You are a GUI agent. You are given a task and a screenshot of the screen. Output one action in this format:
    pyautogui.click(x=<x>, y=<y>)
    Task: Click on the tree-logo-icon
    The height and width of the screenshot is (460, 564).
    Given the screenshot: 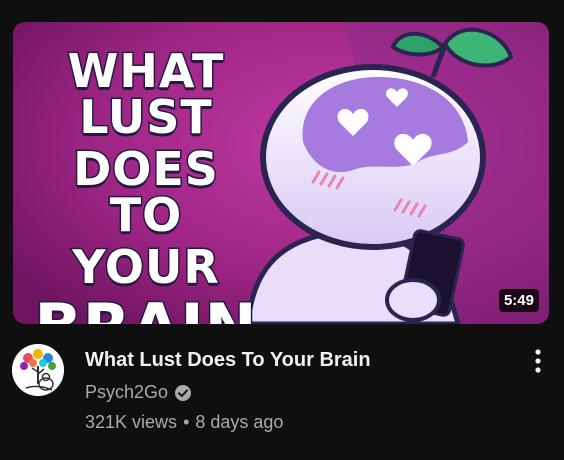 What is the action you would take?
    pyautogui.click(x=38, y=370)
    